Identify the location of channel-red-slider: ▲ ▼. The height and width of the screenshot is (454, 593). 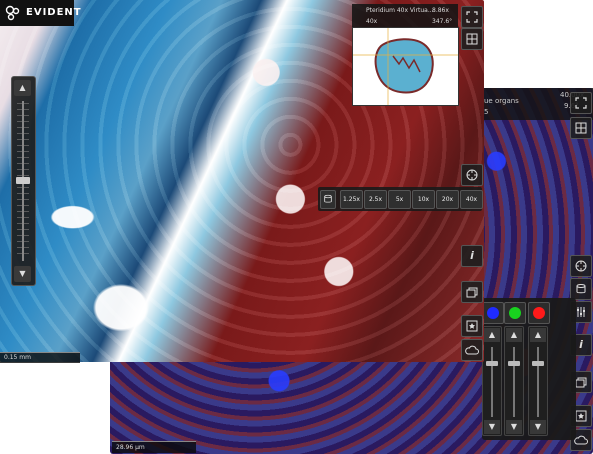
(538, 381).